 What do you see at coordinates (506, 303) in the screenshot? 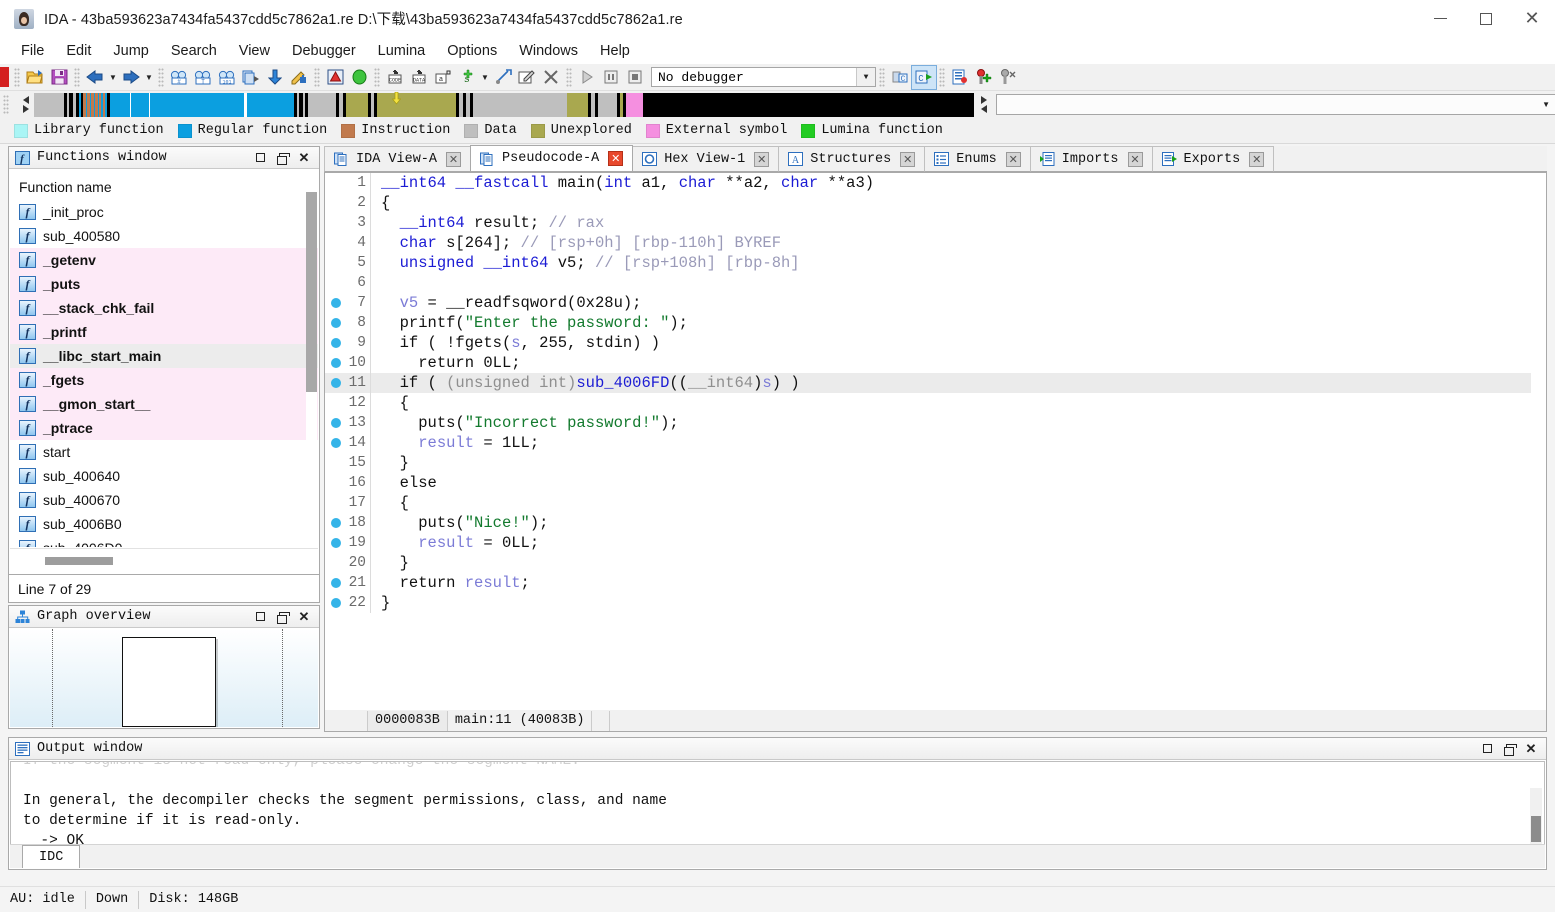
I see `code-text: v5 = __readfsqword(0x28u);` at bounding box center [506, 303].